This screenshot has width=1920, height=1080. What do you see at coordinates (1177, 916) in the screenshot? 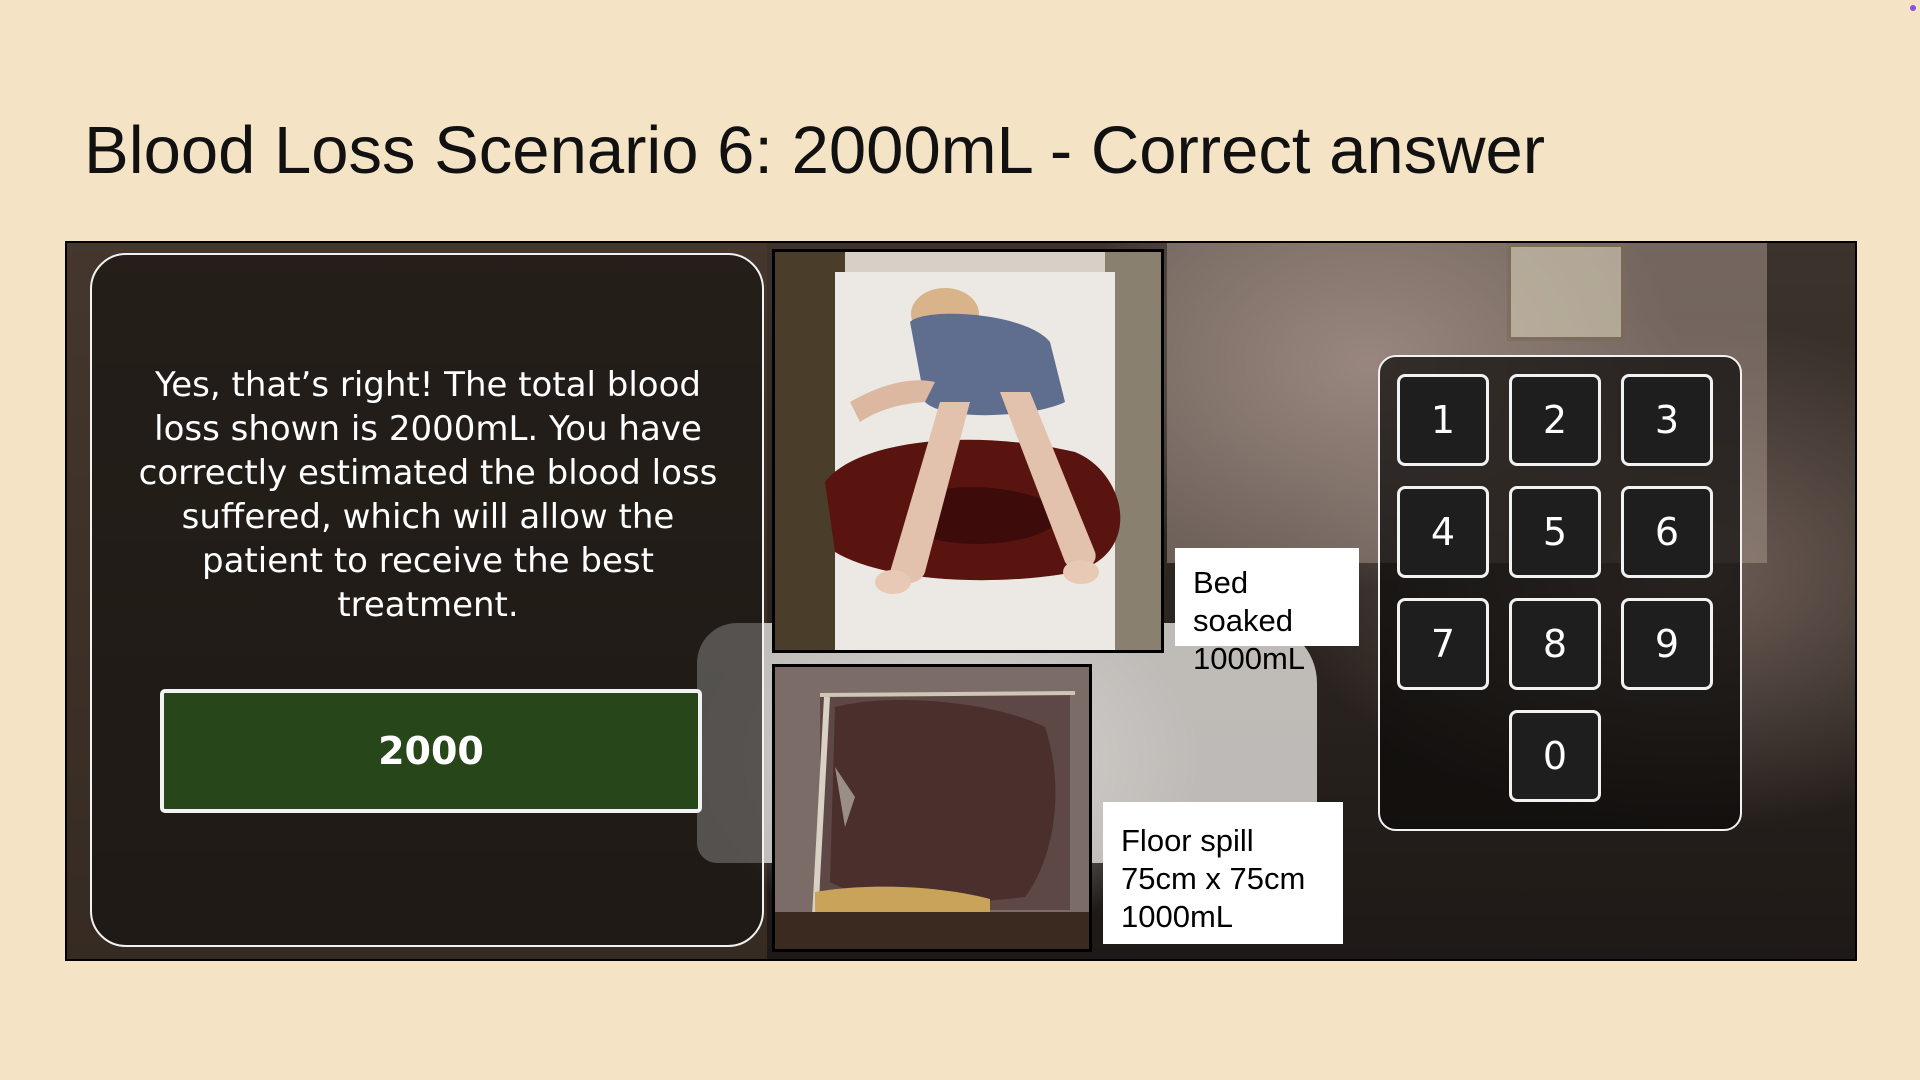
I see `floor-caption-line: 1000mL` at bounding box center [1177, 916].